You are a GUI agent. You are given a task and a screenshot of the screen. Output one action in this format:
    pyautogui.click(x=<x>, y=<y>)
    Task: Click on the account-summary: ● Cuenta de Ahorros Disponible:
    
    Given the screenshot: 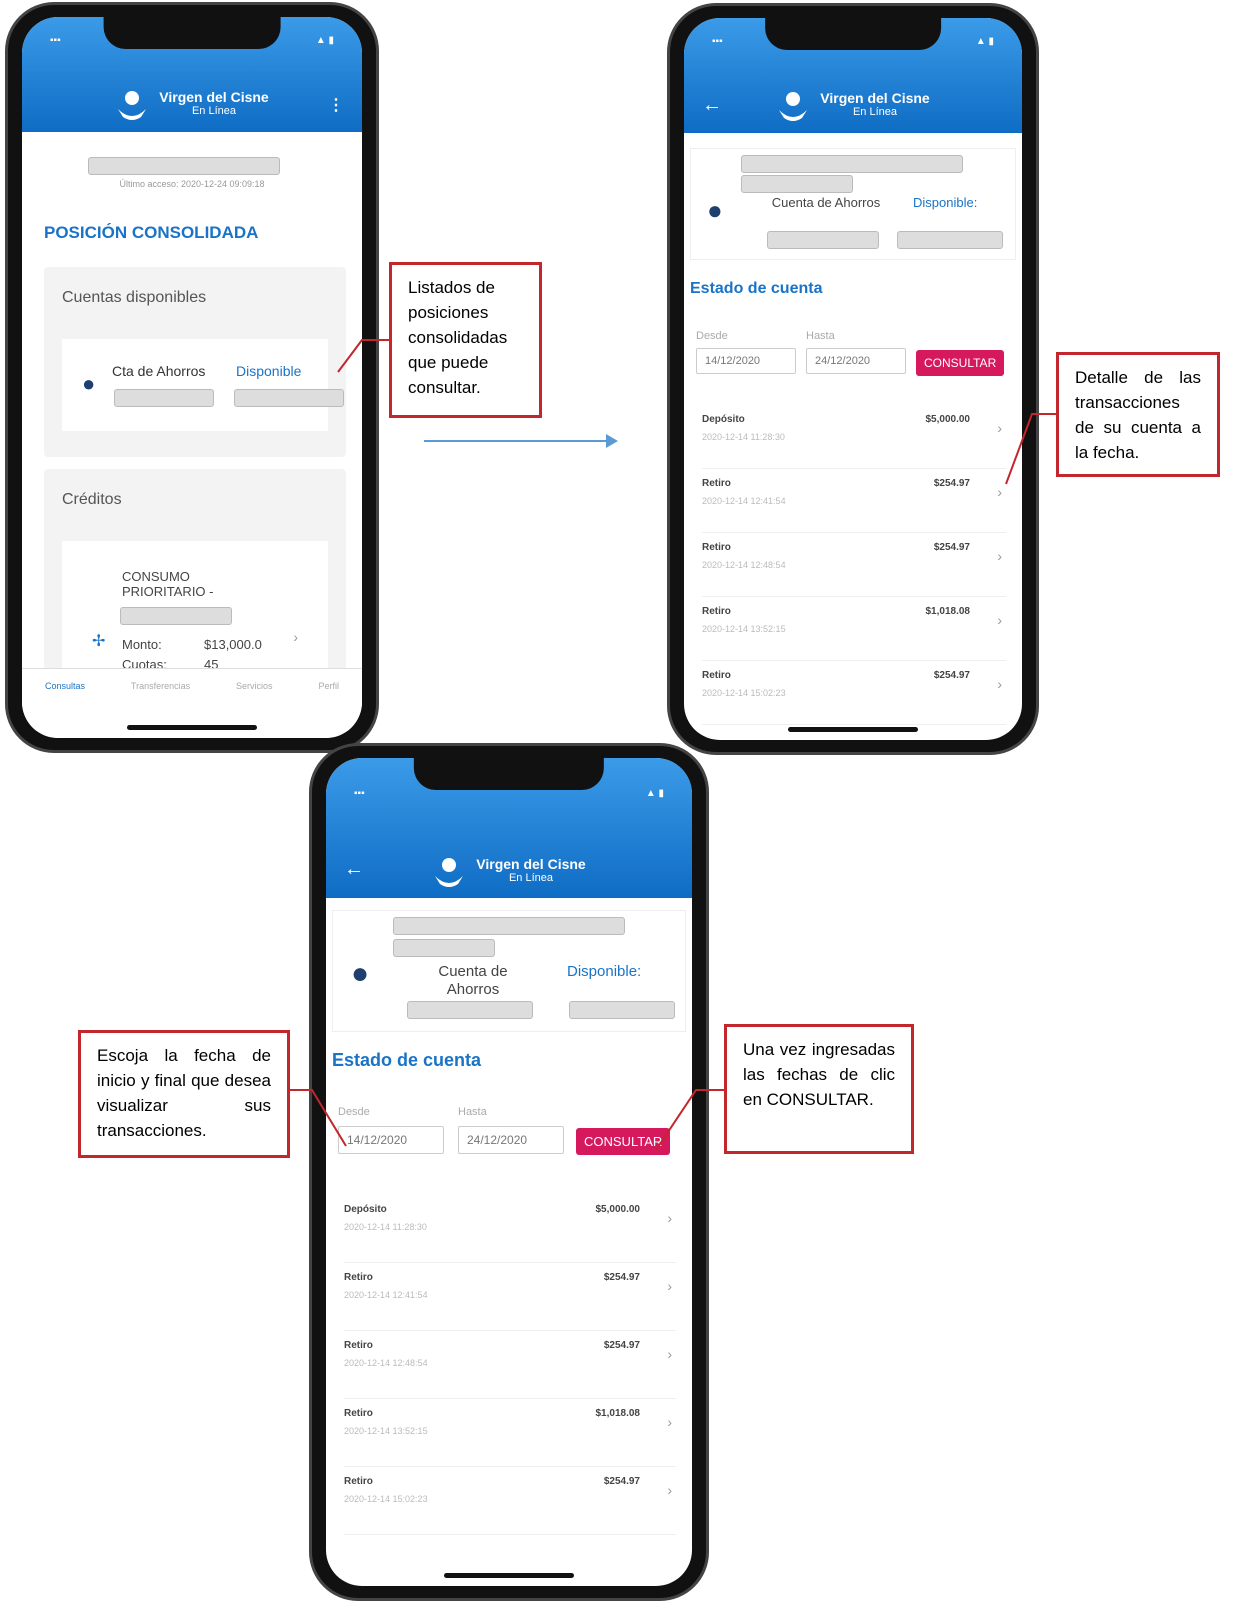 What is the action you would take?
    pyautogui.click(x=853, y=204)
    